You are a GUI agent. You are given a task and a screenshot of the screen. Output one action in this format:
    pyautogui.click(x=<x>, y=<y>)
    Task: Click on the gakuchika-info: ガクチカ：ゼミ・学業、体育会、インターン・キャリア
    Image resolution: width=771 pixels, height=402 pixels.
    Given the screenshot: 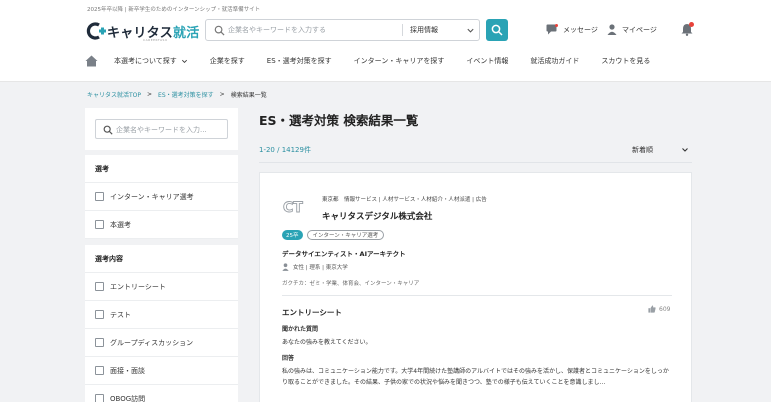 What is the action you would take?
    pyautogui.click(x=351, y=284)
    